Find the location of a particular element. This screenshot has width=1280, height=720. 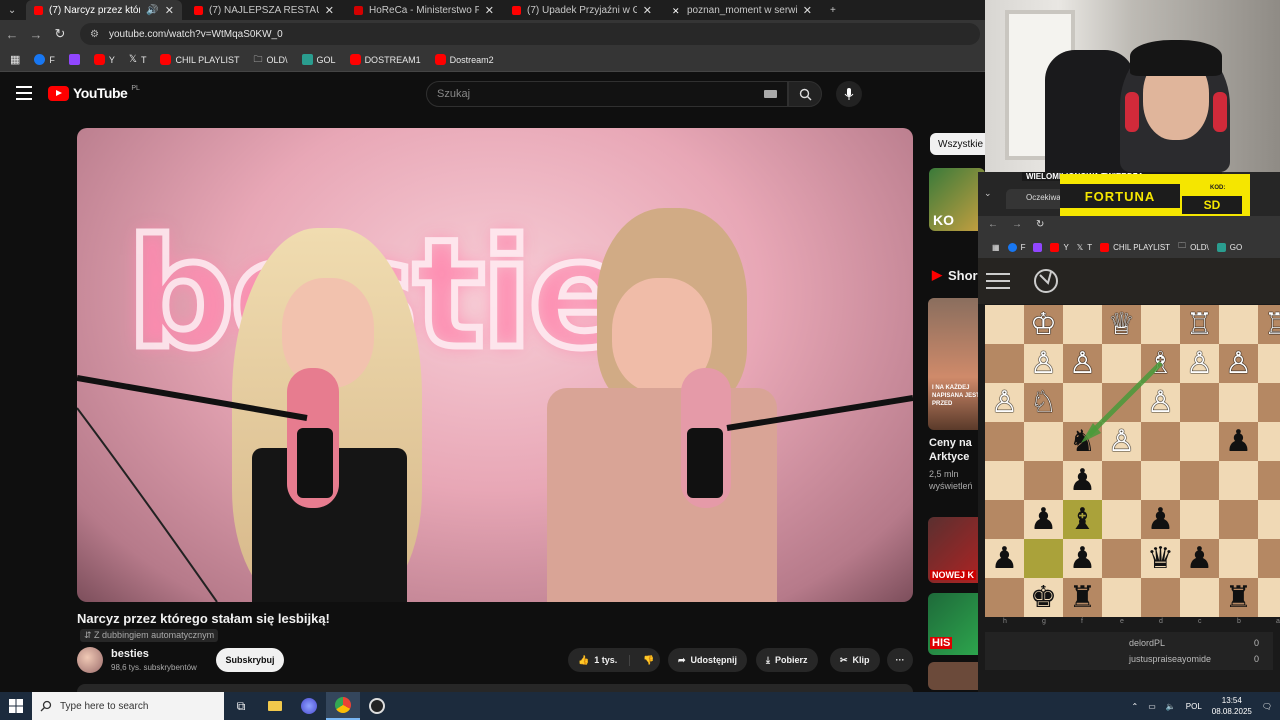

player-name: delordPL is located at coordinates (1147, 643).